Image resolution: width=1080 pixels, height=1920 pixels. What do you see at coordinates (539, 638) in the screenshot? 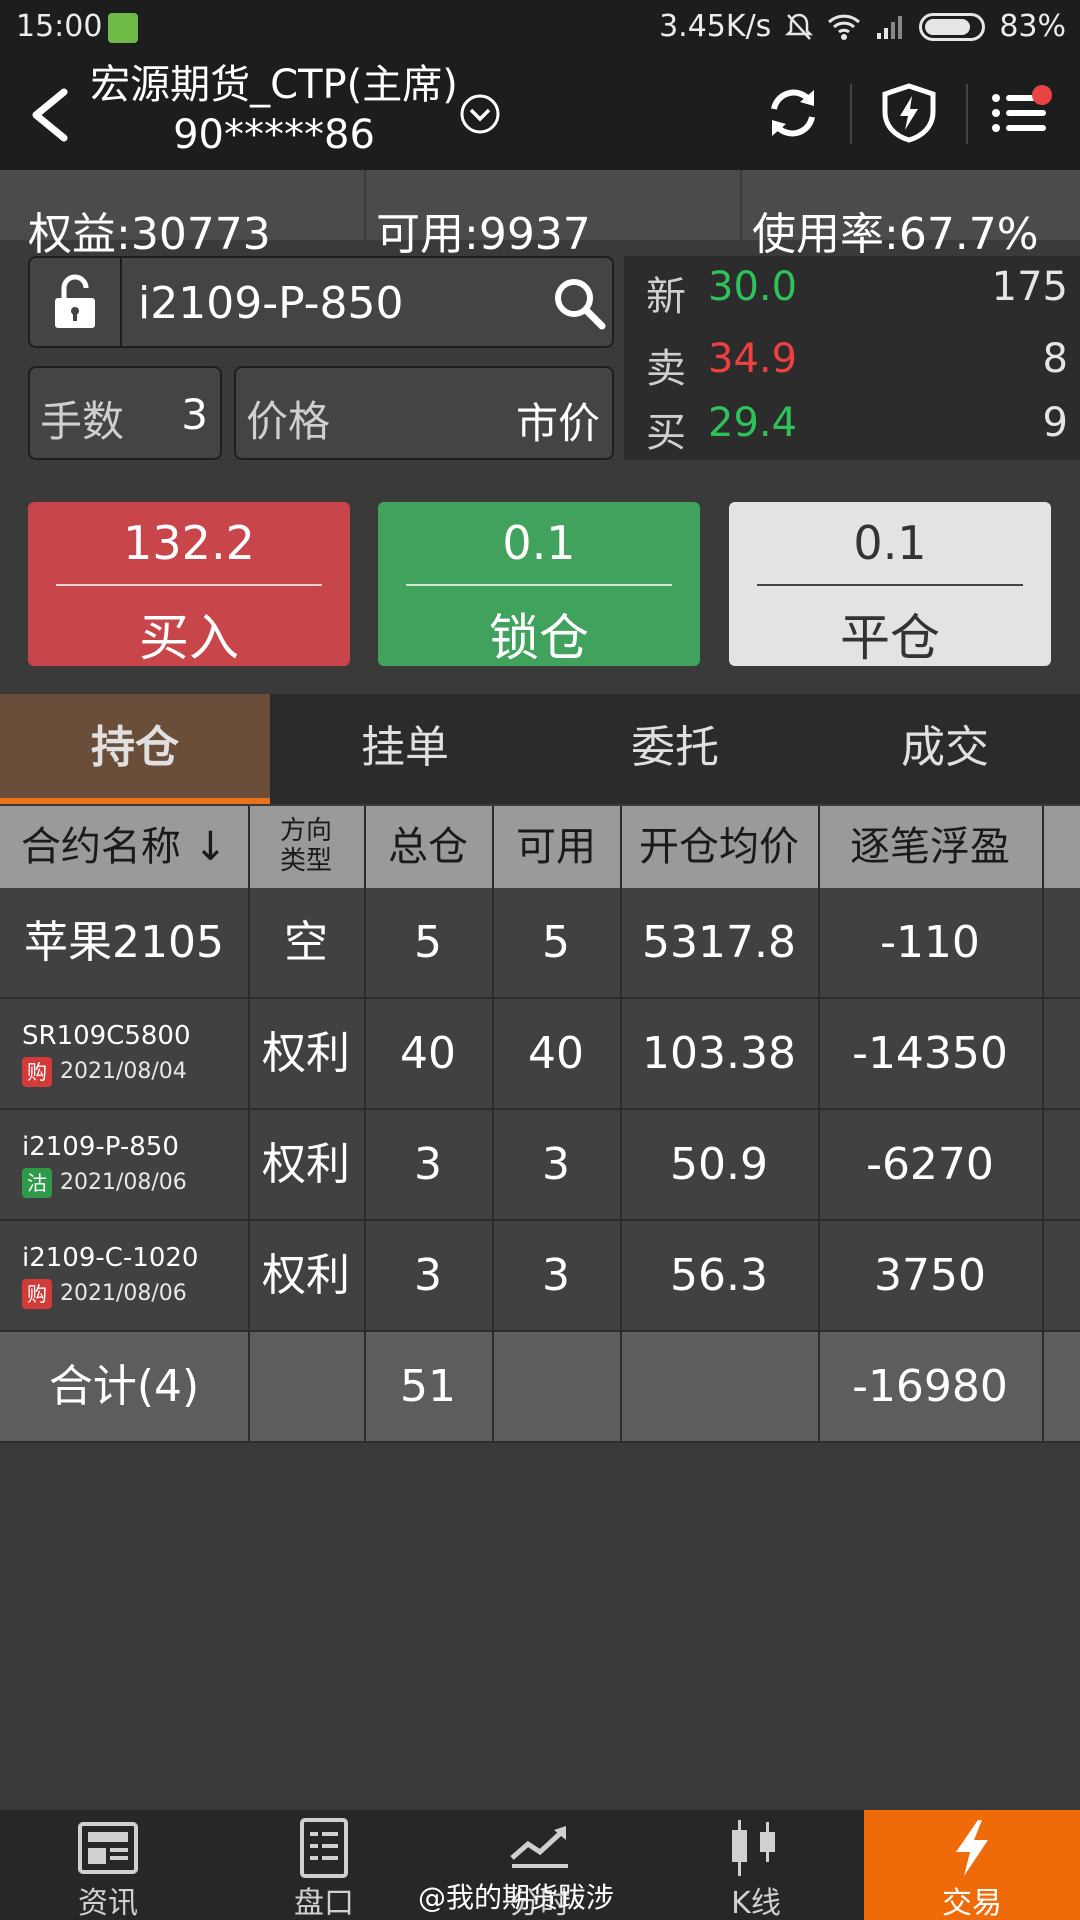
I see `lock-label: 锁仓` at bounding box center [539, 638].